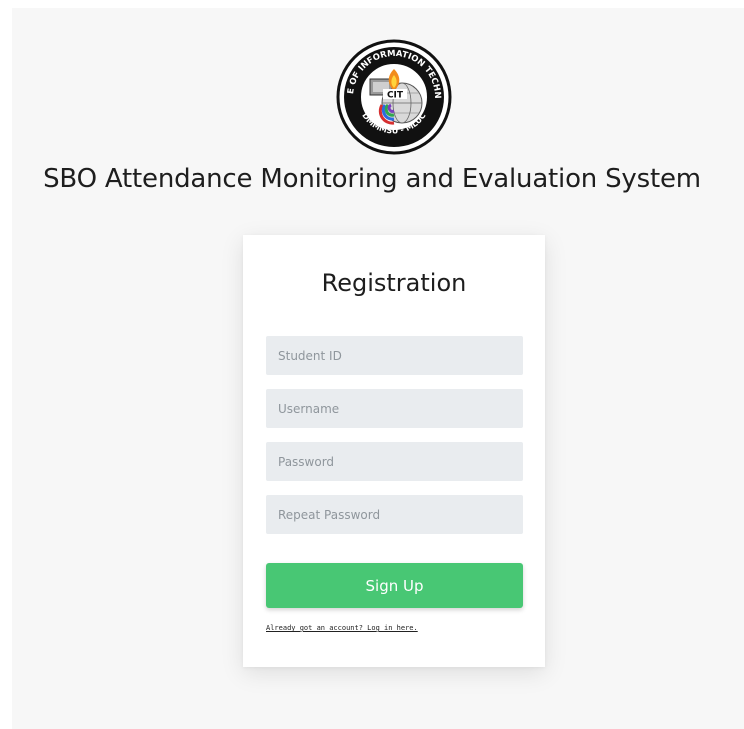 This screenshot has height=729, width=744. Describe the element at coordinates (342, 628) in the screenshot. I see `login-link: Already got an account? Log in here.` at that location.